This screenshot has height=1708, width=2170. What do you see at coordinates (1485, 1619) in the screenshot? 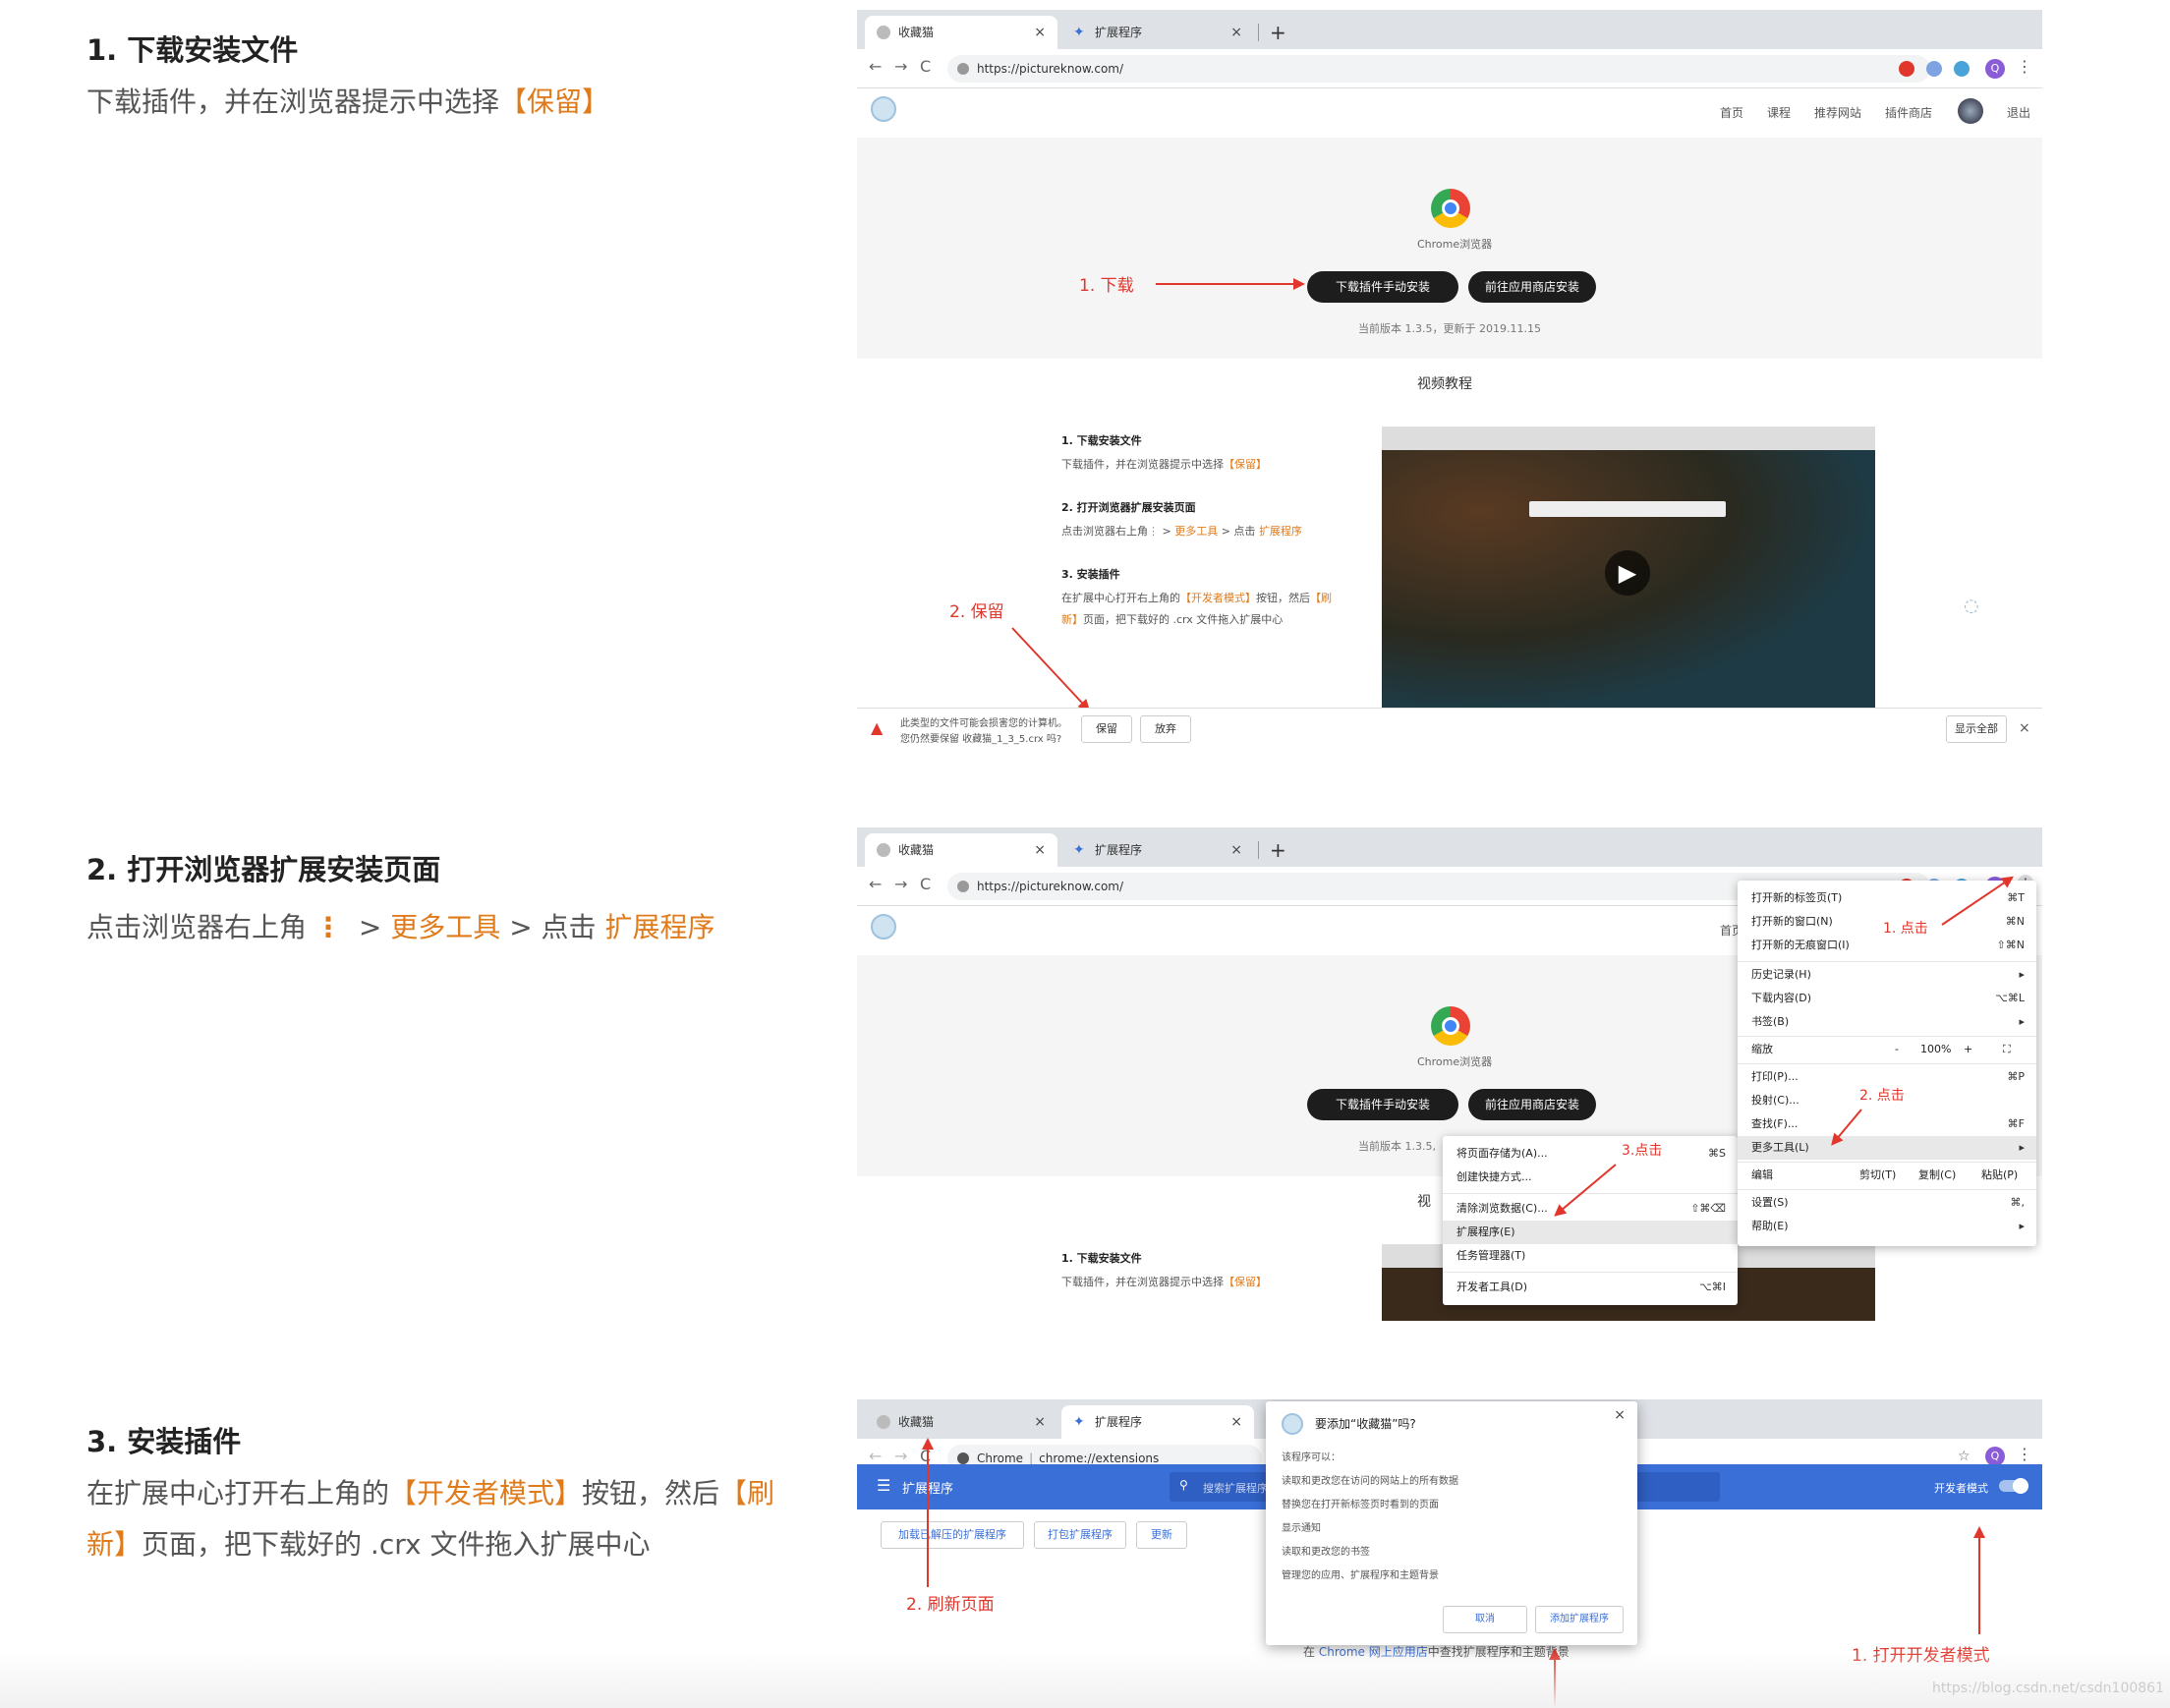
I see `dialog-cancel-button: 取消` at bounding box center [1485, 1619].